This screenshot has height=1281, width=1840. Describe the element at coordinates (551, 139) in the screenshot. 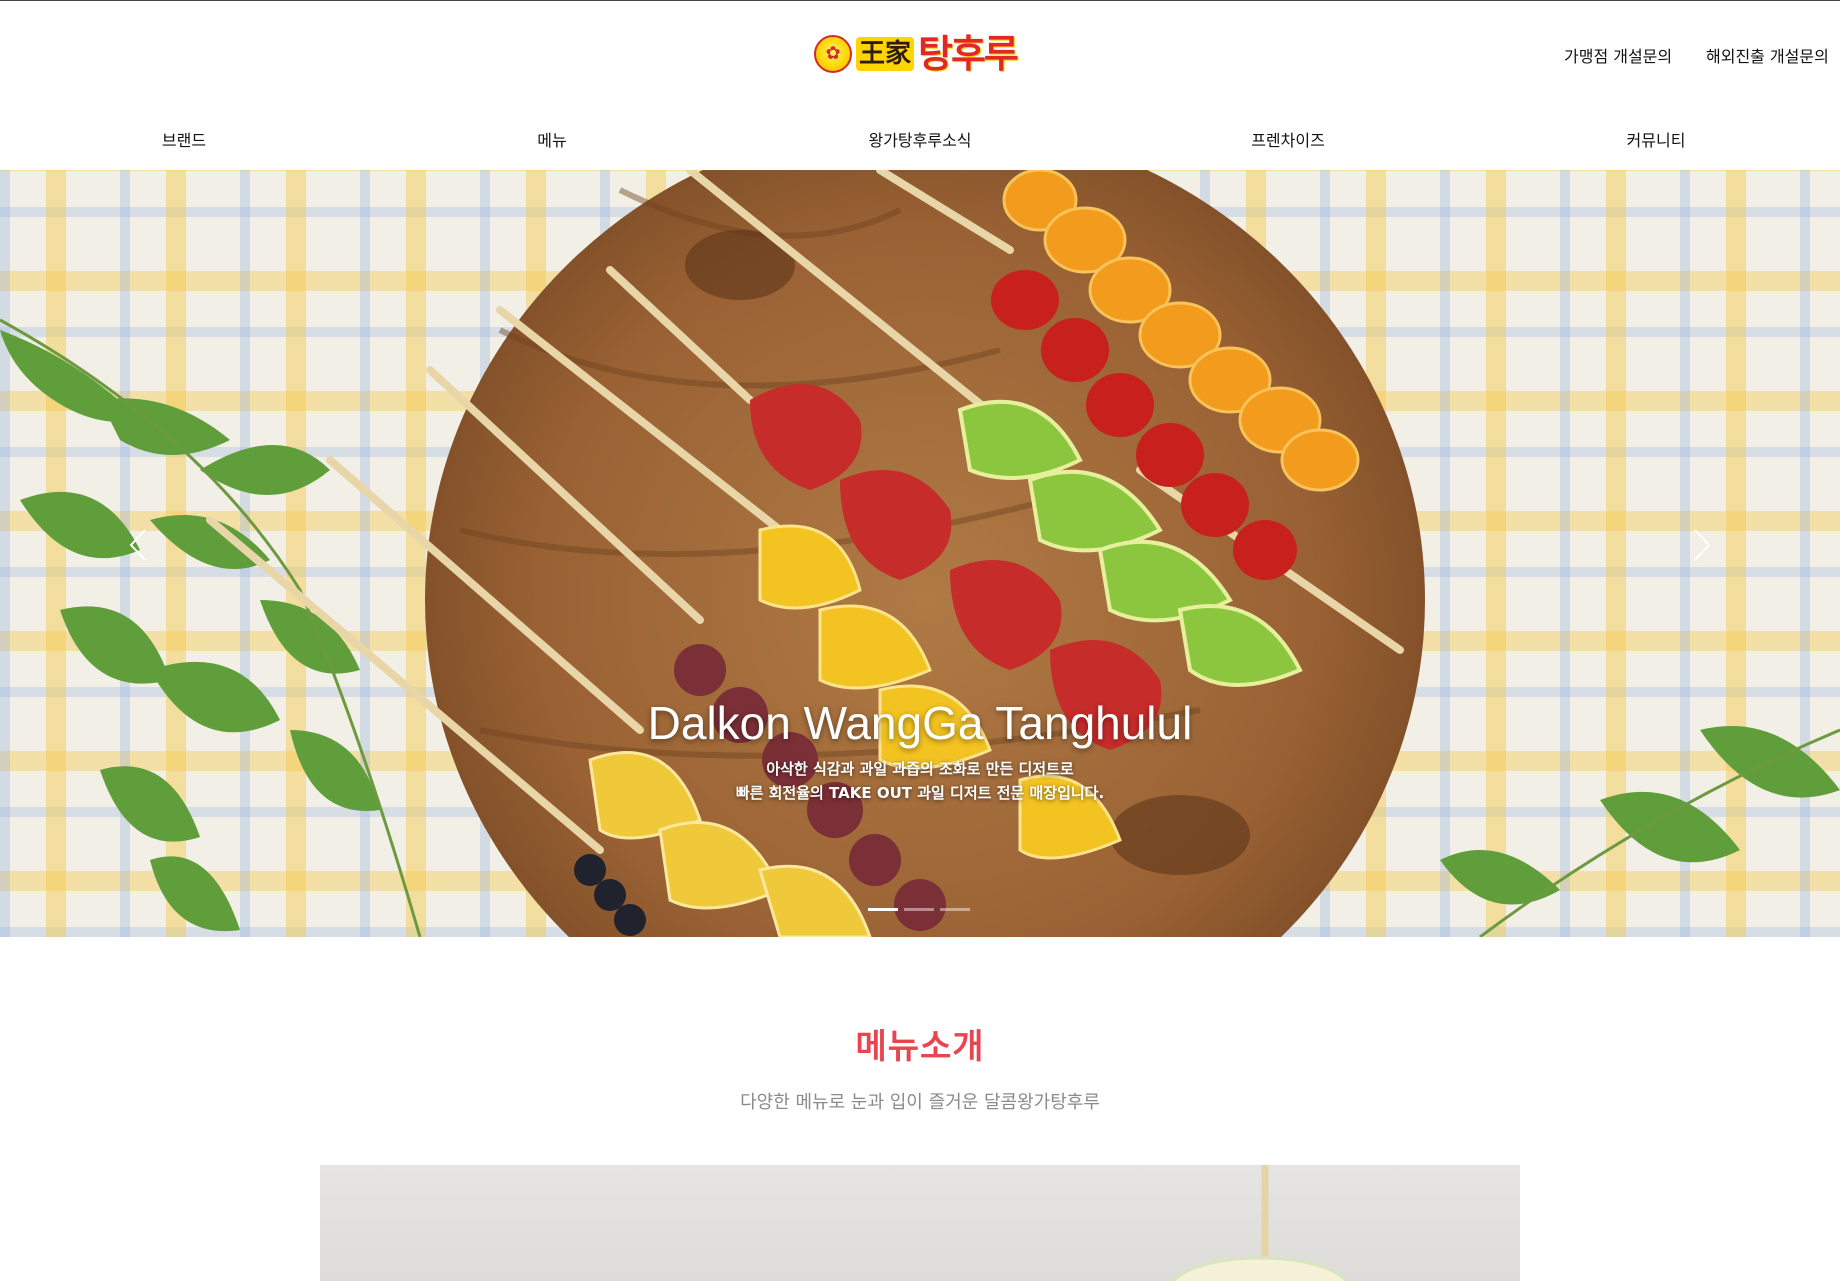

I see `nav-item-menu: 메뉴` at that location.